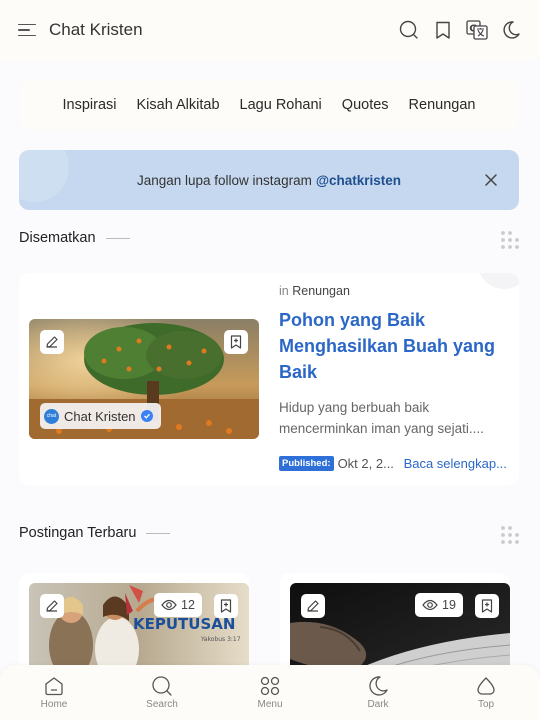  What do you see at coordinates (178, 605) in the screenshot?
I see `view-count-badge: 12` at bounding box center [178, 605].